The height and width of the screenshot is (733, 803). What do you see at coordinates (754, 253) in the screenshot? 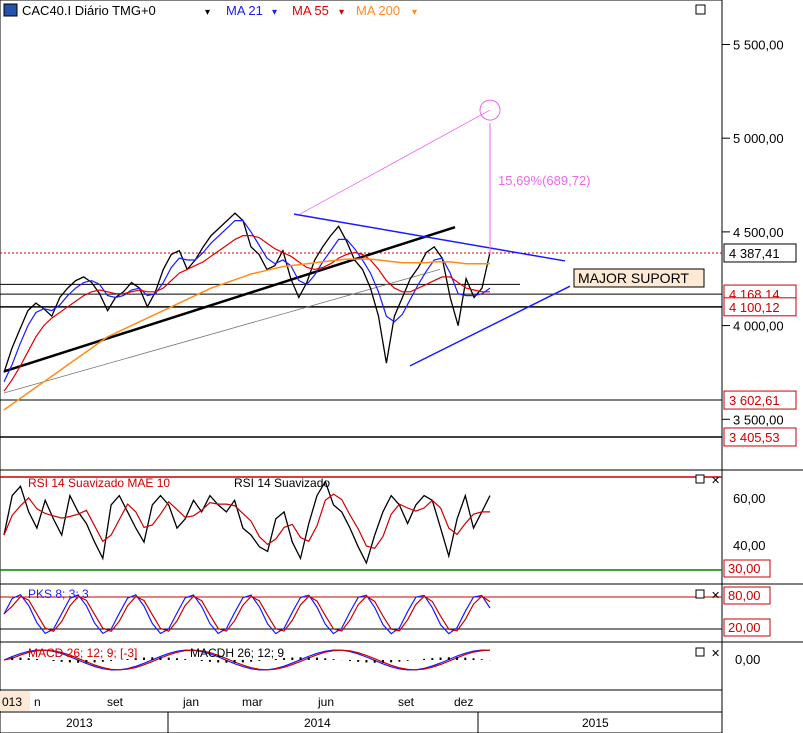
I see `price-tag: 4 387,41` at bounding box center [754, 253].